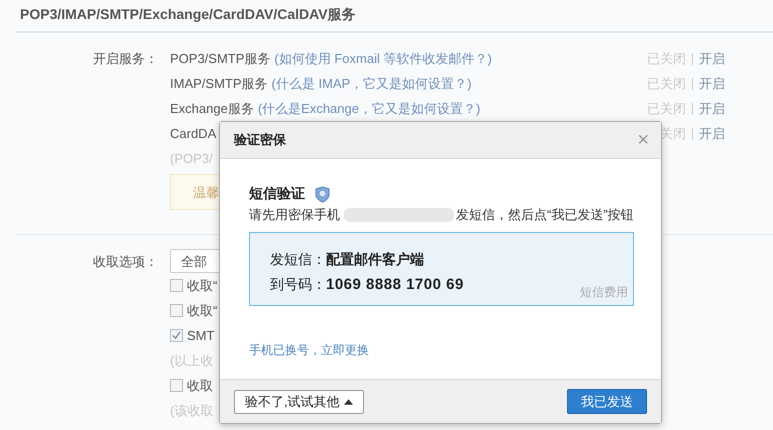 The image size is (773, 430). I want to click on checkbox-label: SMT, so click(200, 335).